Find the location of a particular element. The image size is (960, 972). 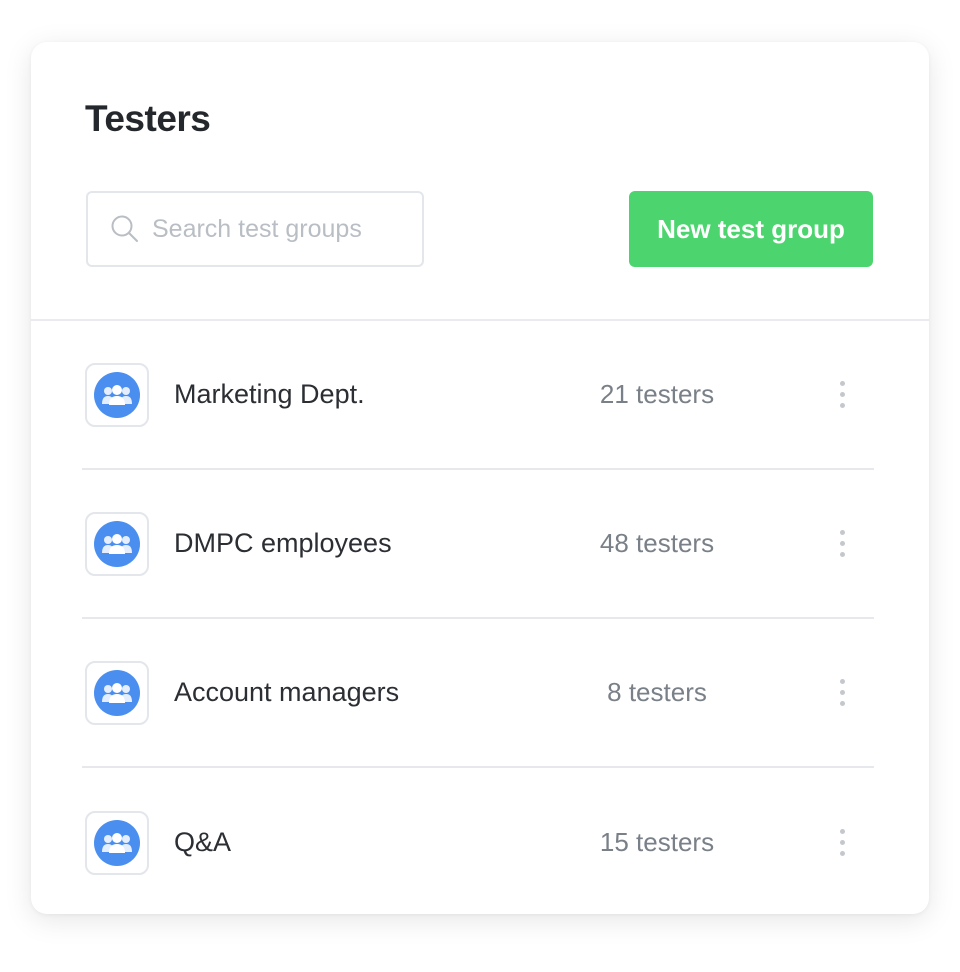

group-name: Q&A is located at coordinates (203, 842).